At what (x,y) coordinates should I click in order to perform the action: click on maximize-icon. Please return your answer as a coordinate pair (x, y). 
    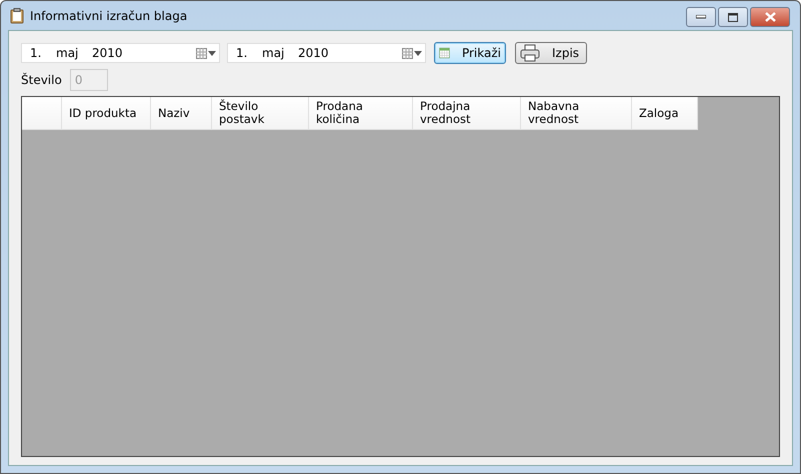
    Looking at the image, I should click on (733, 17).